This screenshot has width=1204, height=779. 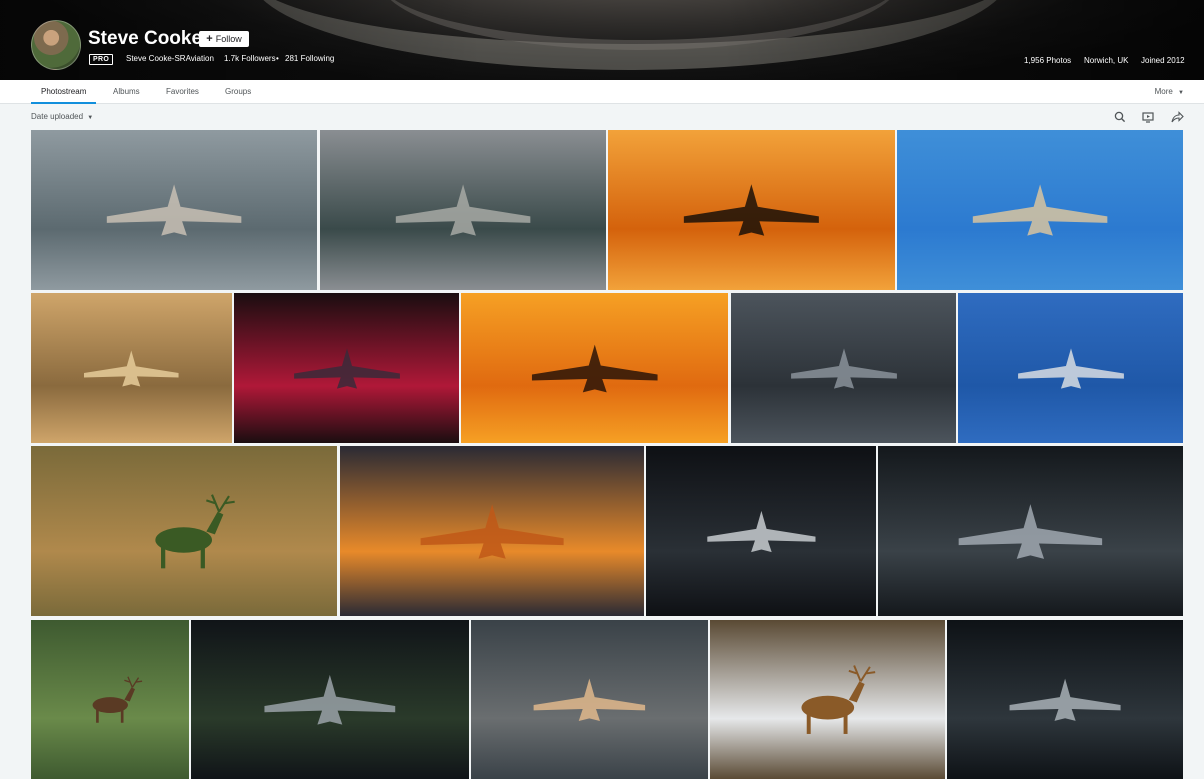 I want to click on photos-count: 1,956 Photos, so click(x=1048, y=60).